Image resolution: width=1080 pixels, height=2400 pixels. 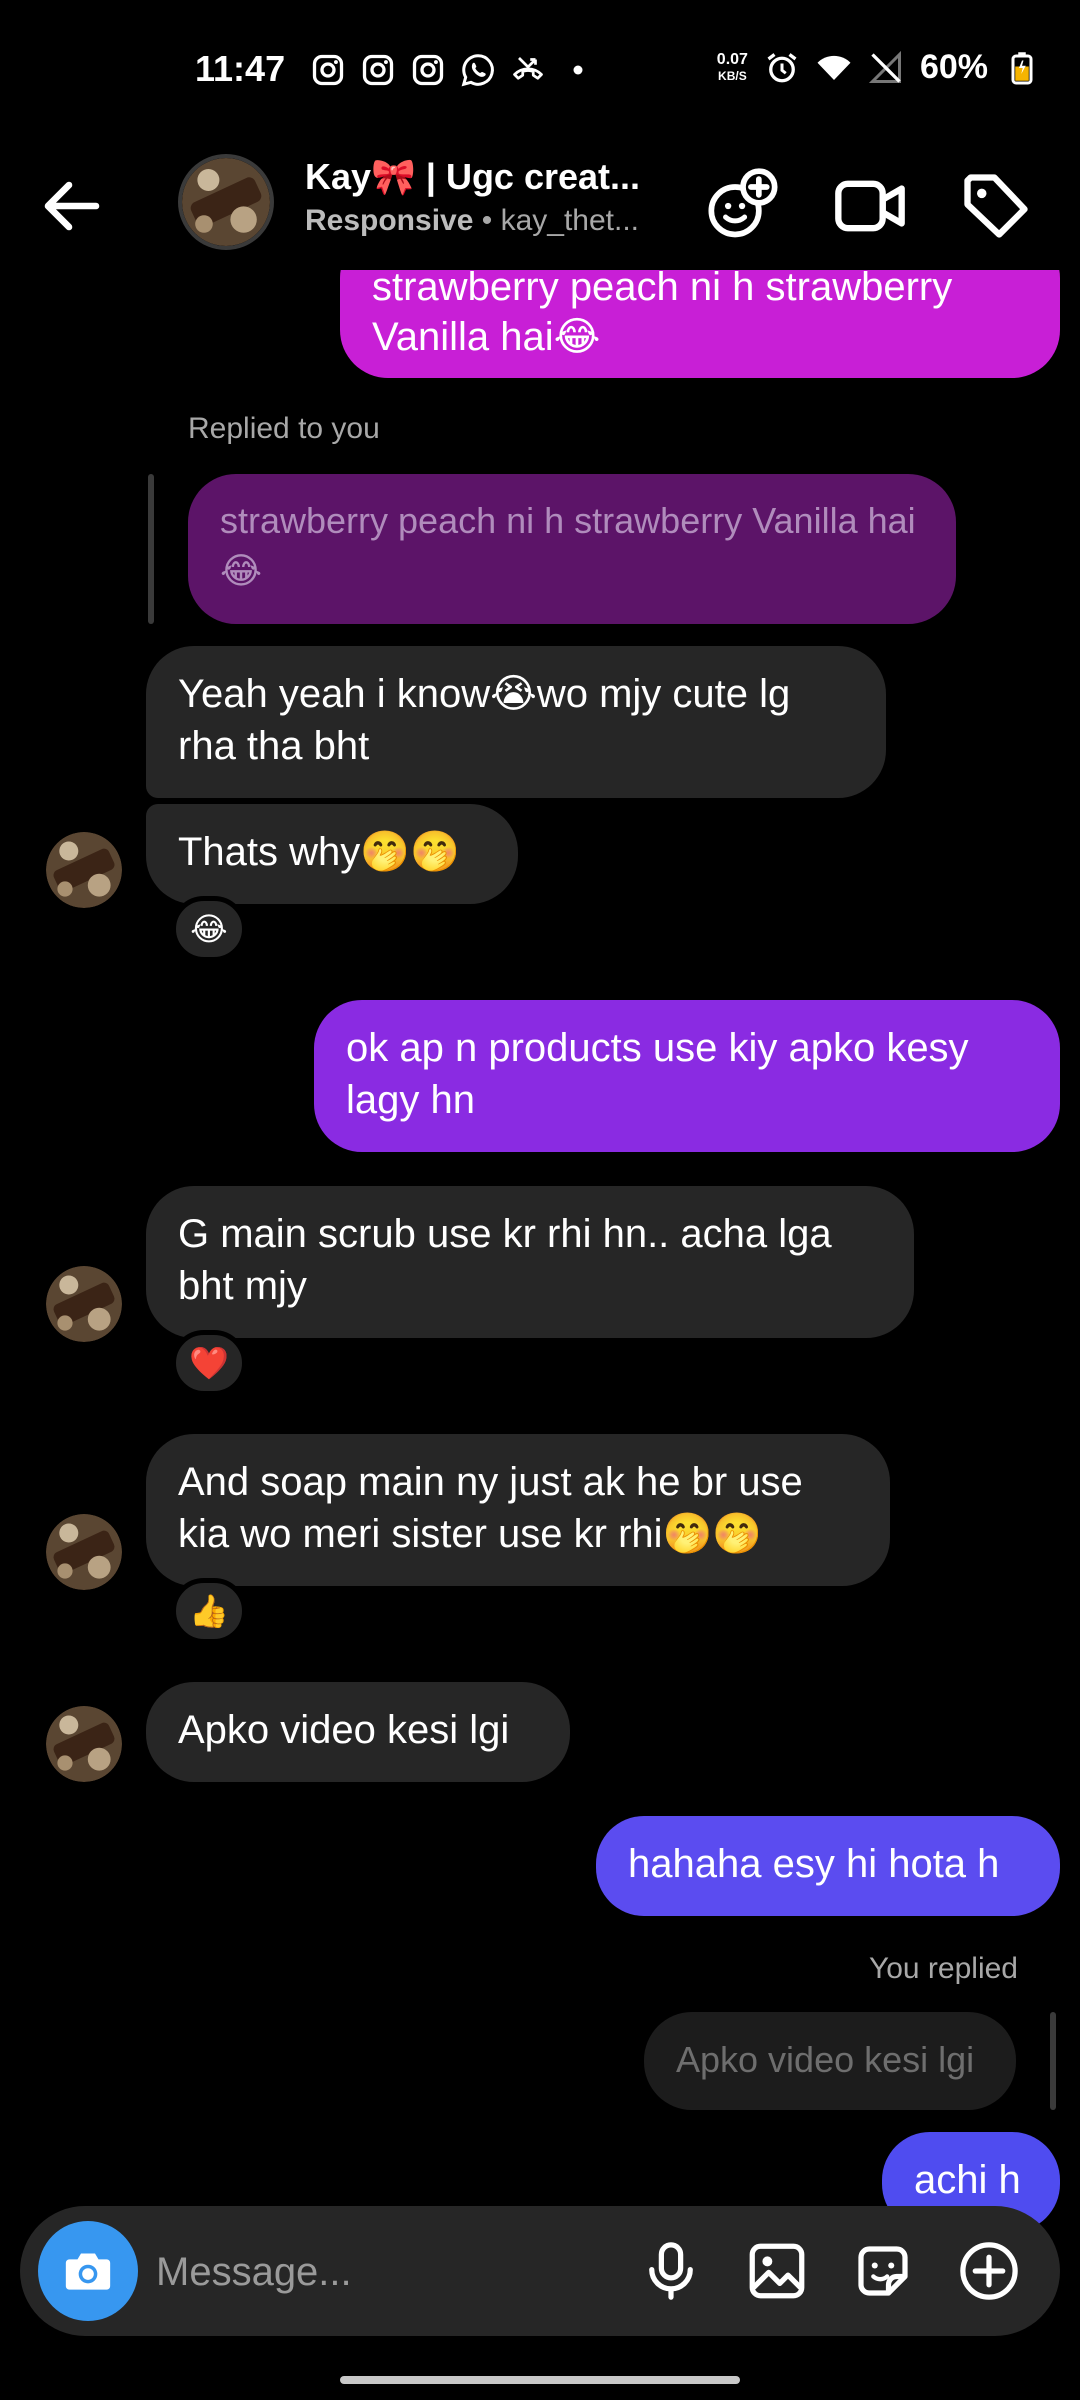 I want to click on tag-icon, so click(x=996, y=206).